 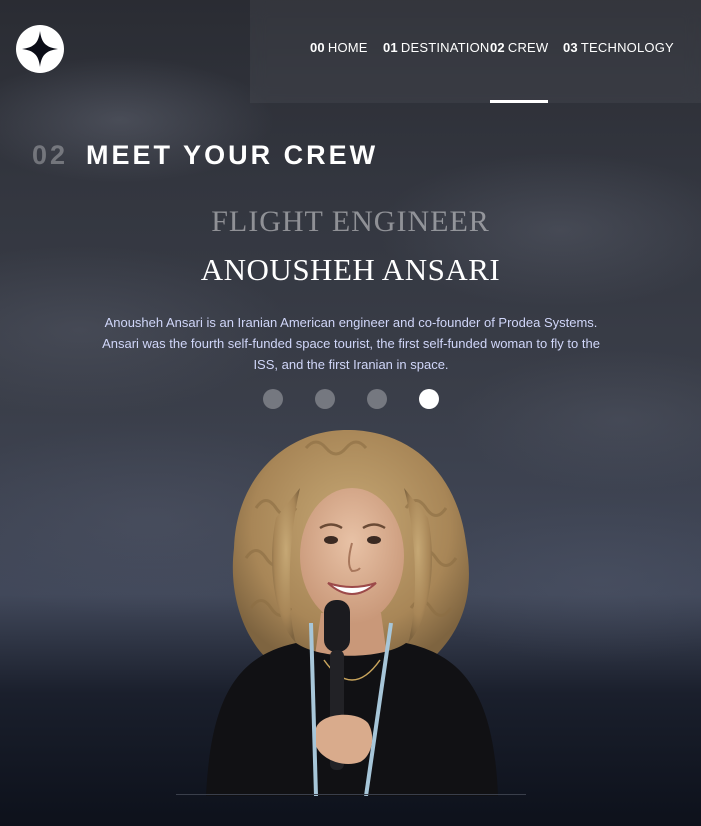 What do you see at coordinates (350, 399) in the screenshot?
I see `crew-pagination` at bounding box center [350, 399].